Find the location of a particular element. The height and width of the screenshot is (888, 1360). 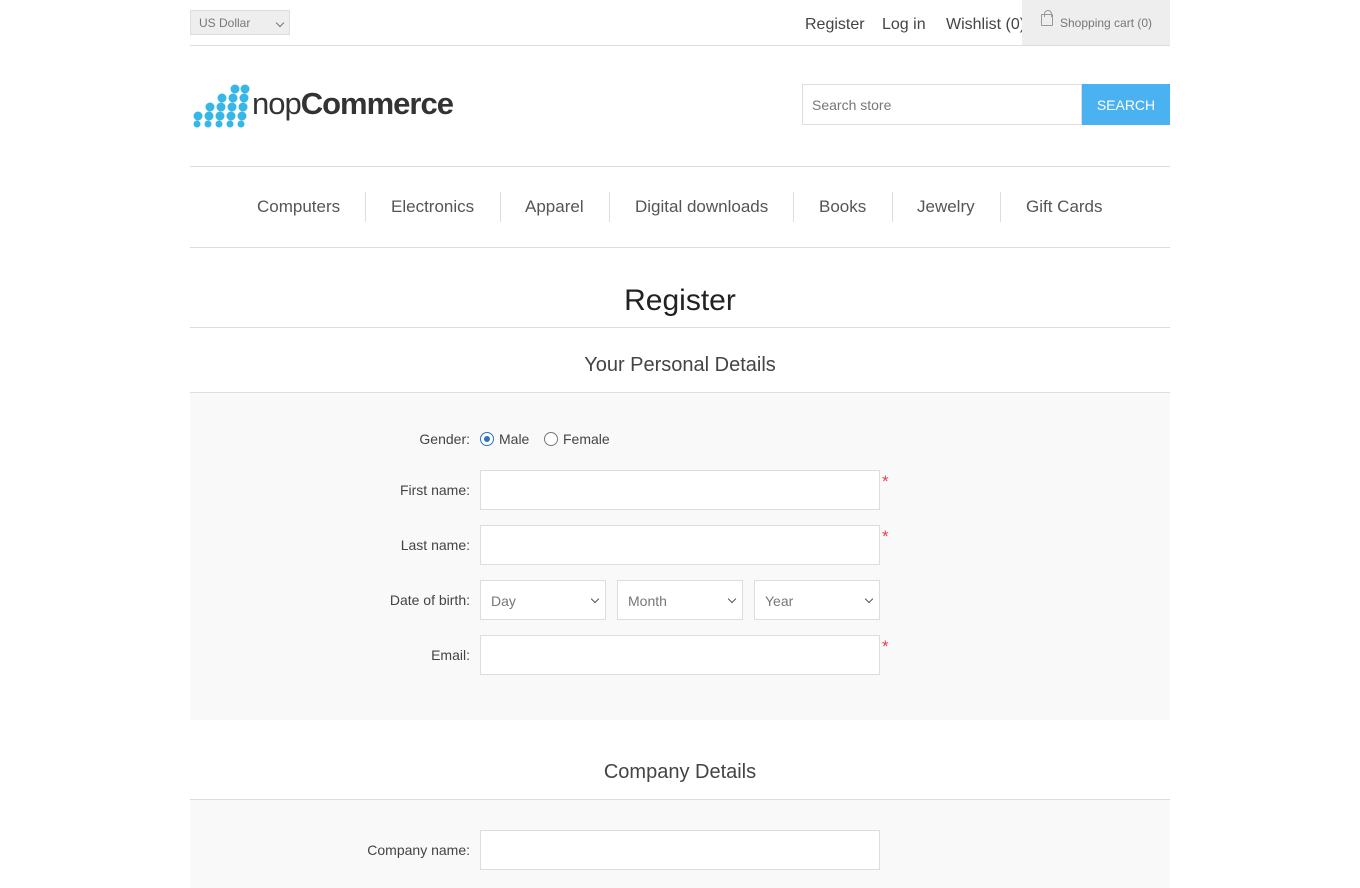

company-details-title: Company Details is located at coordinates (680, 772).